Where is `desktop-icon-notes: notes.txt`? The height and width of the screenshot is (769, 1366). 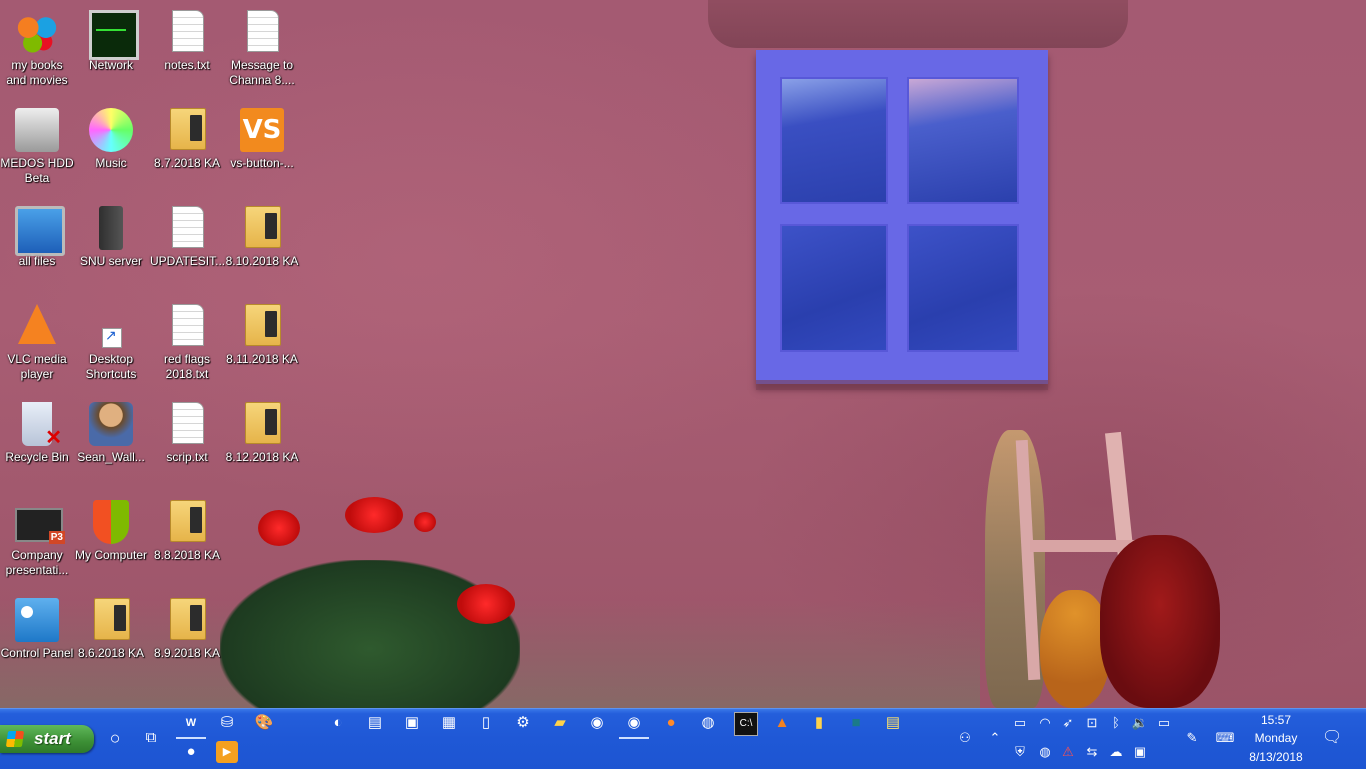
desktop-icon-notes: notes.txt is located at coordinates (187, 49).